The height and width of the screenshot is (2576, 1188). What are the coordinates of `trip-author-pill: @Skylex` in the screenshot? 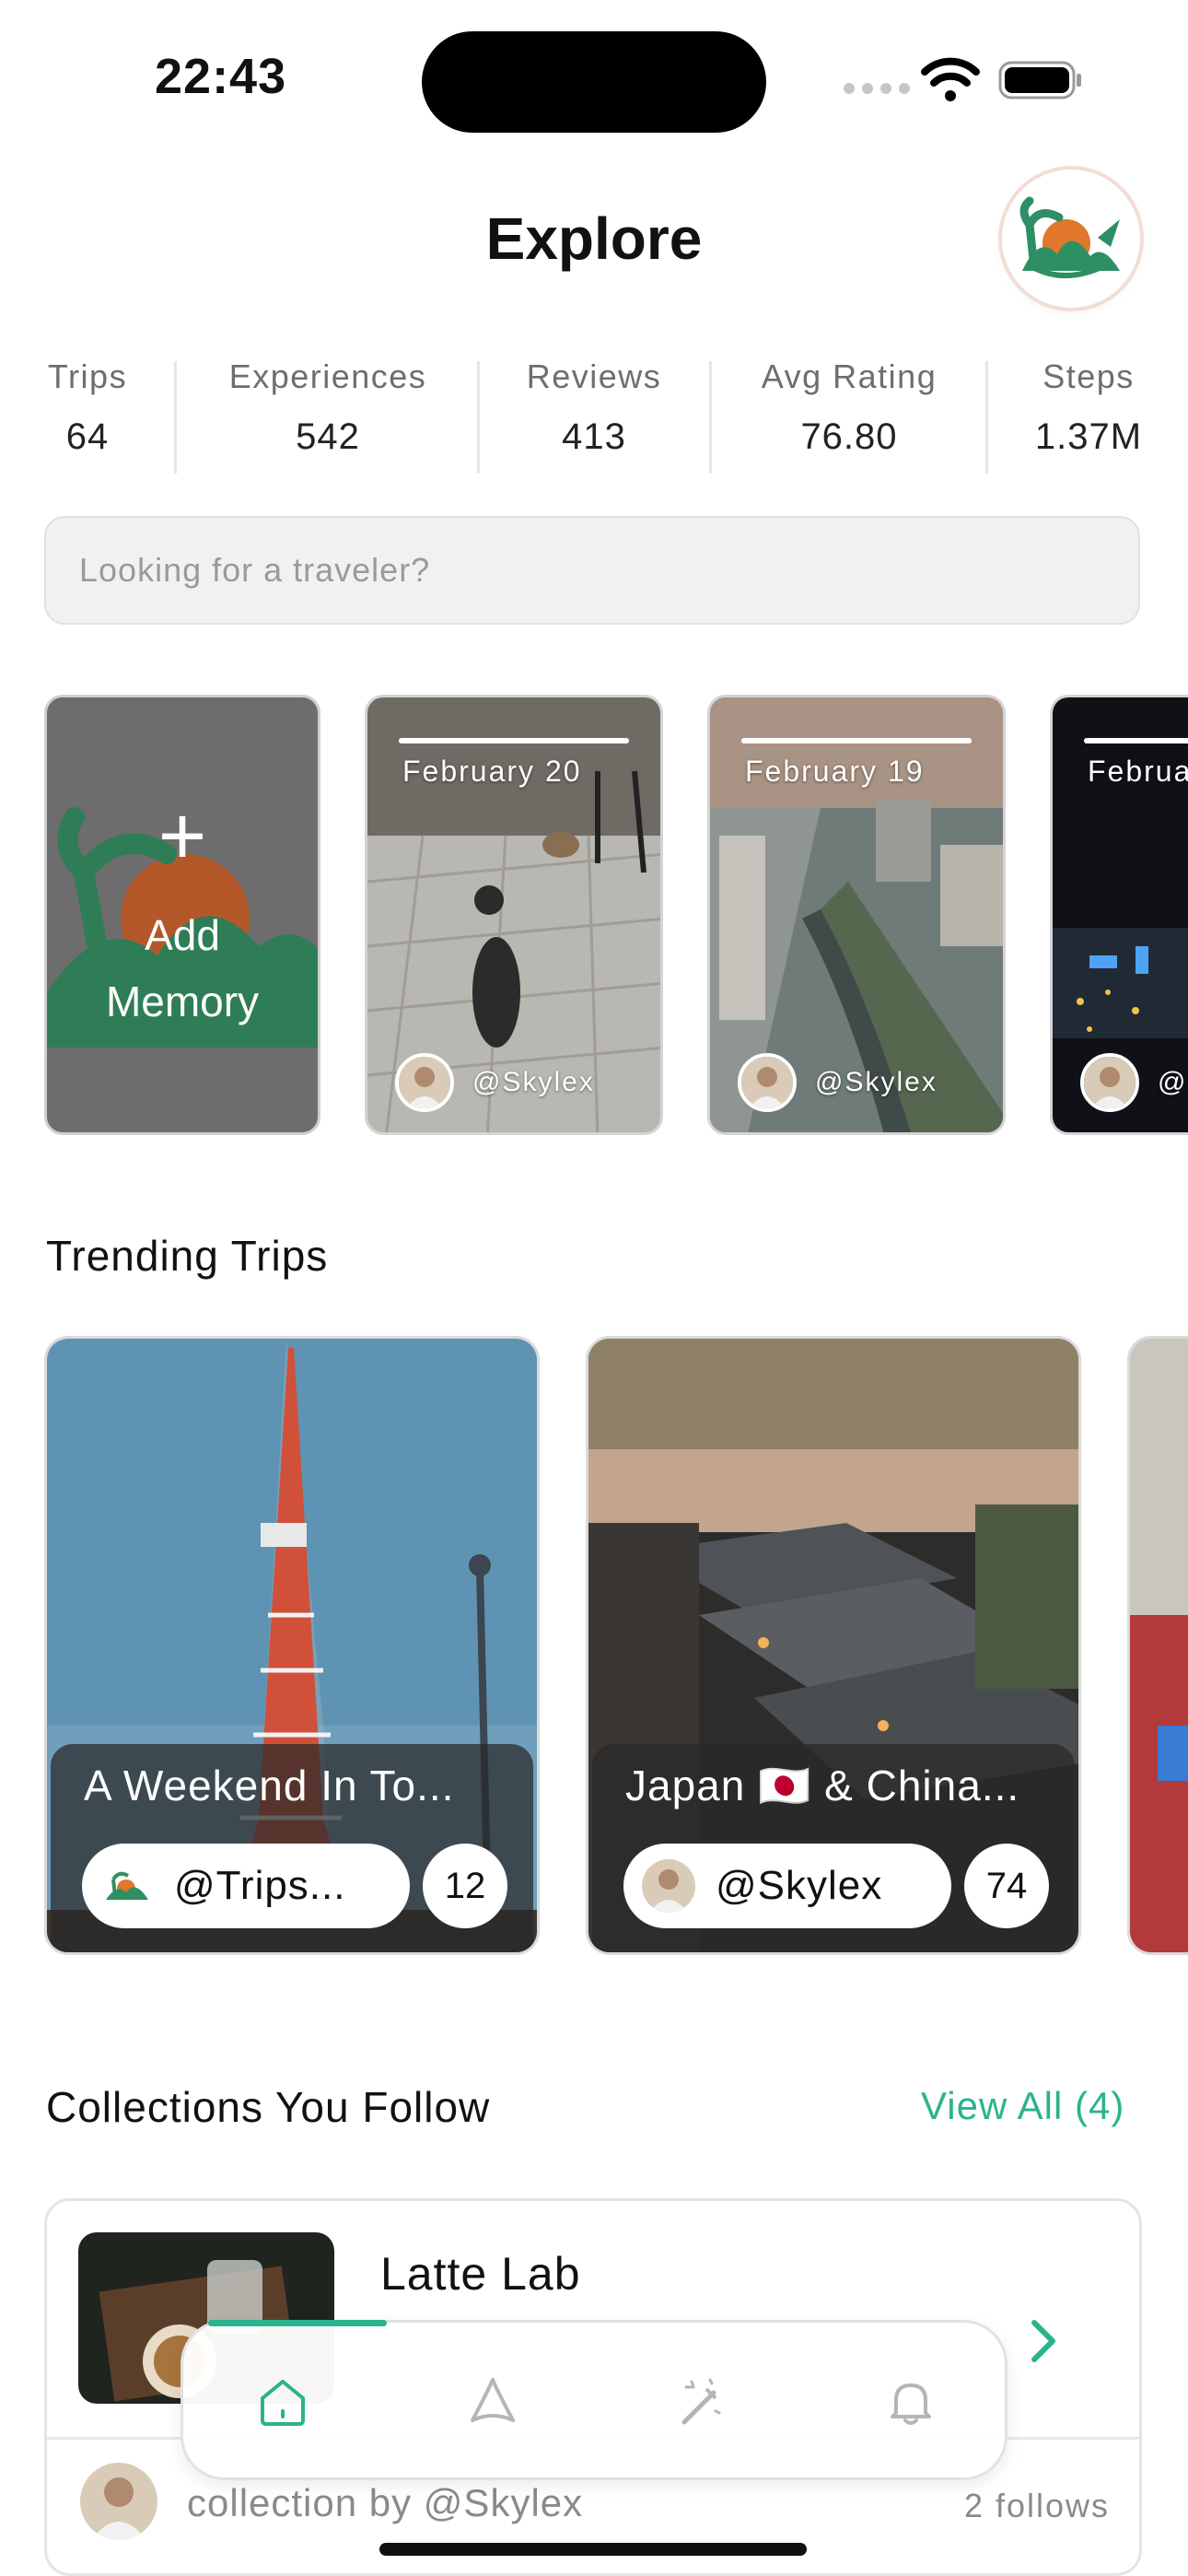 It's located at (787, 1886).